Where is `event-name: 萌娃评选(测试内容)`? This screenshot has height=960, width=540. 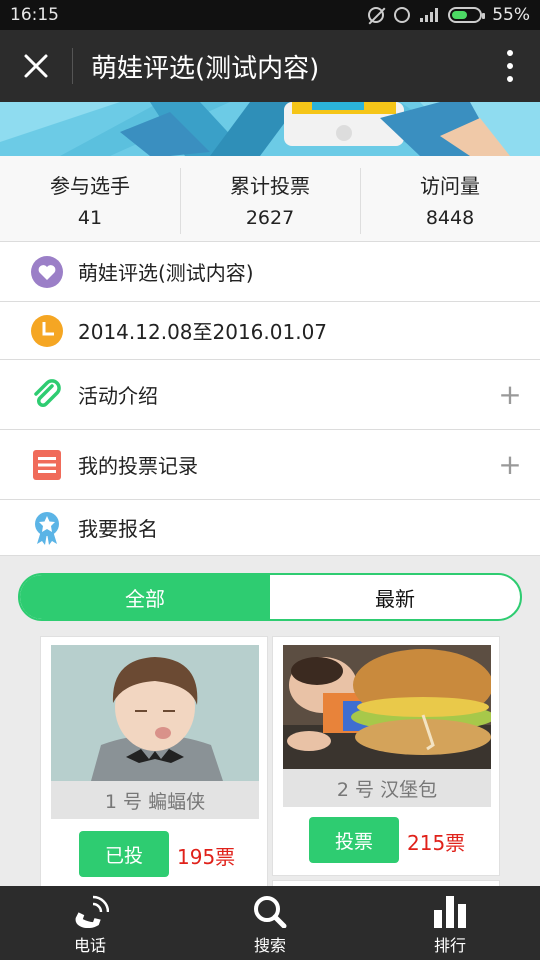 event-name: 萌娃评选(测试内容) is located at coordinates (166, 273).